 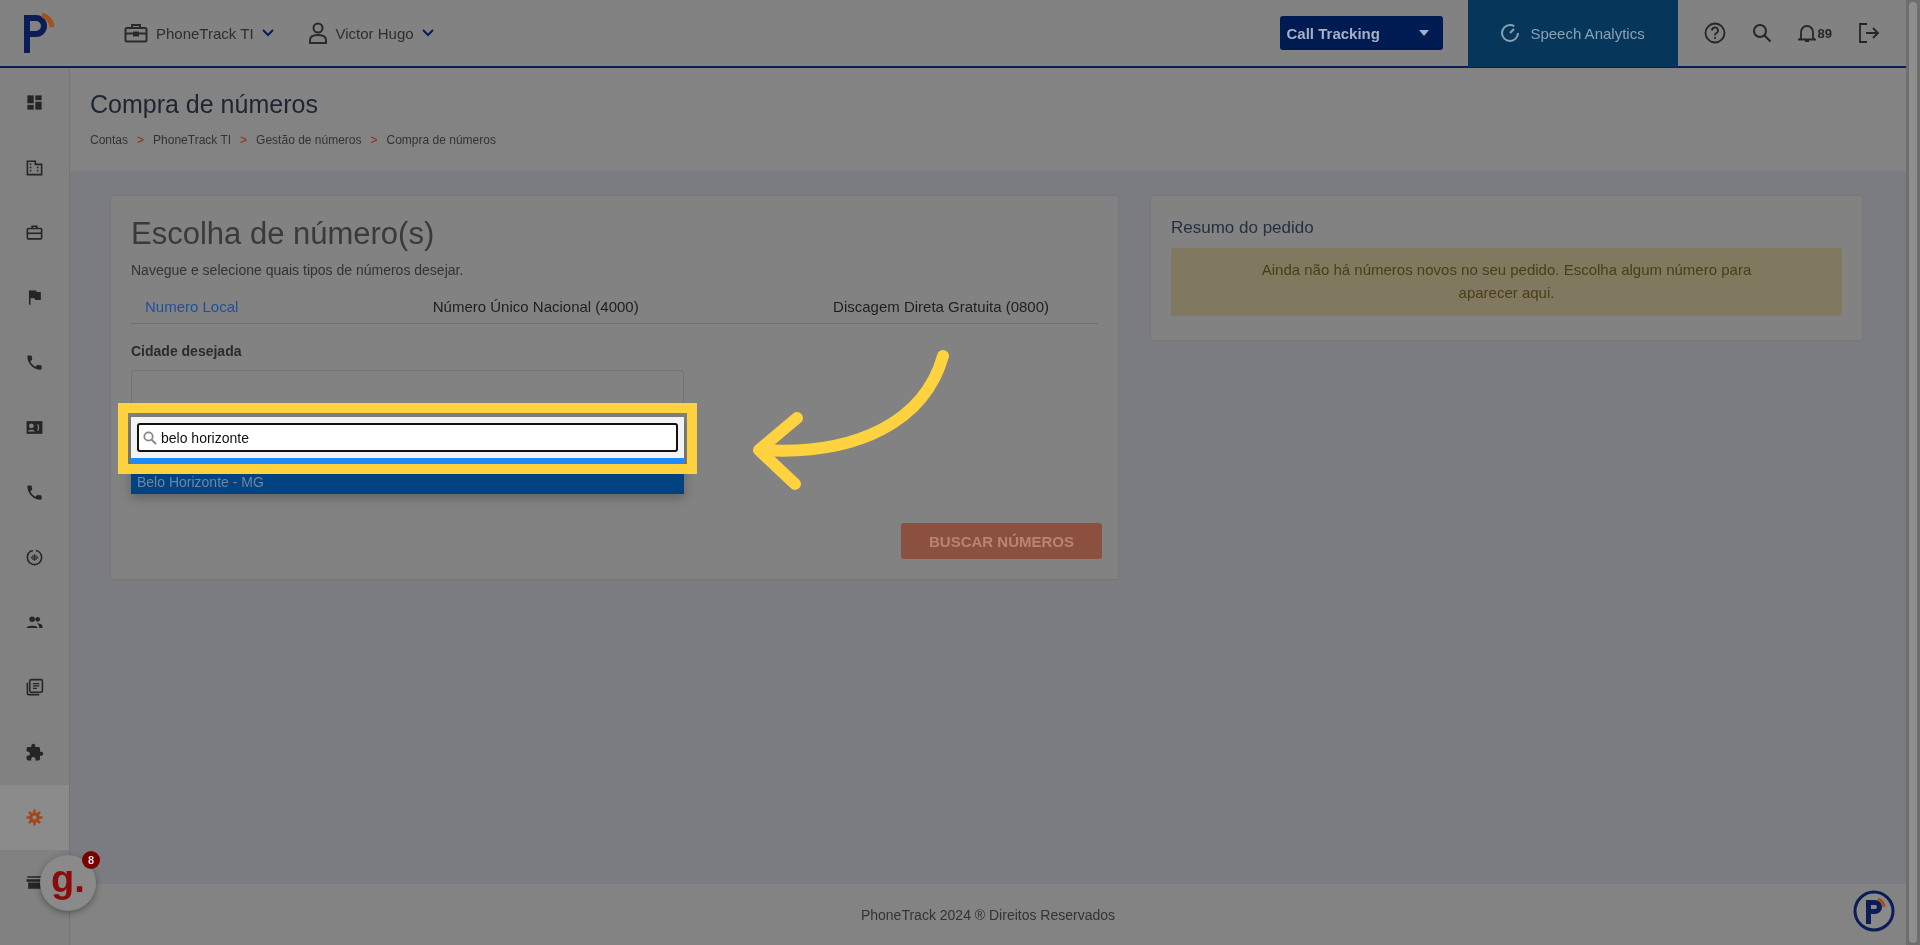 What do you see at coordinates (91, 860) in the screenshot?
I see `count-badge: 8` at bounding box center [91, 860].